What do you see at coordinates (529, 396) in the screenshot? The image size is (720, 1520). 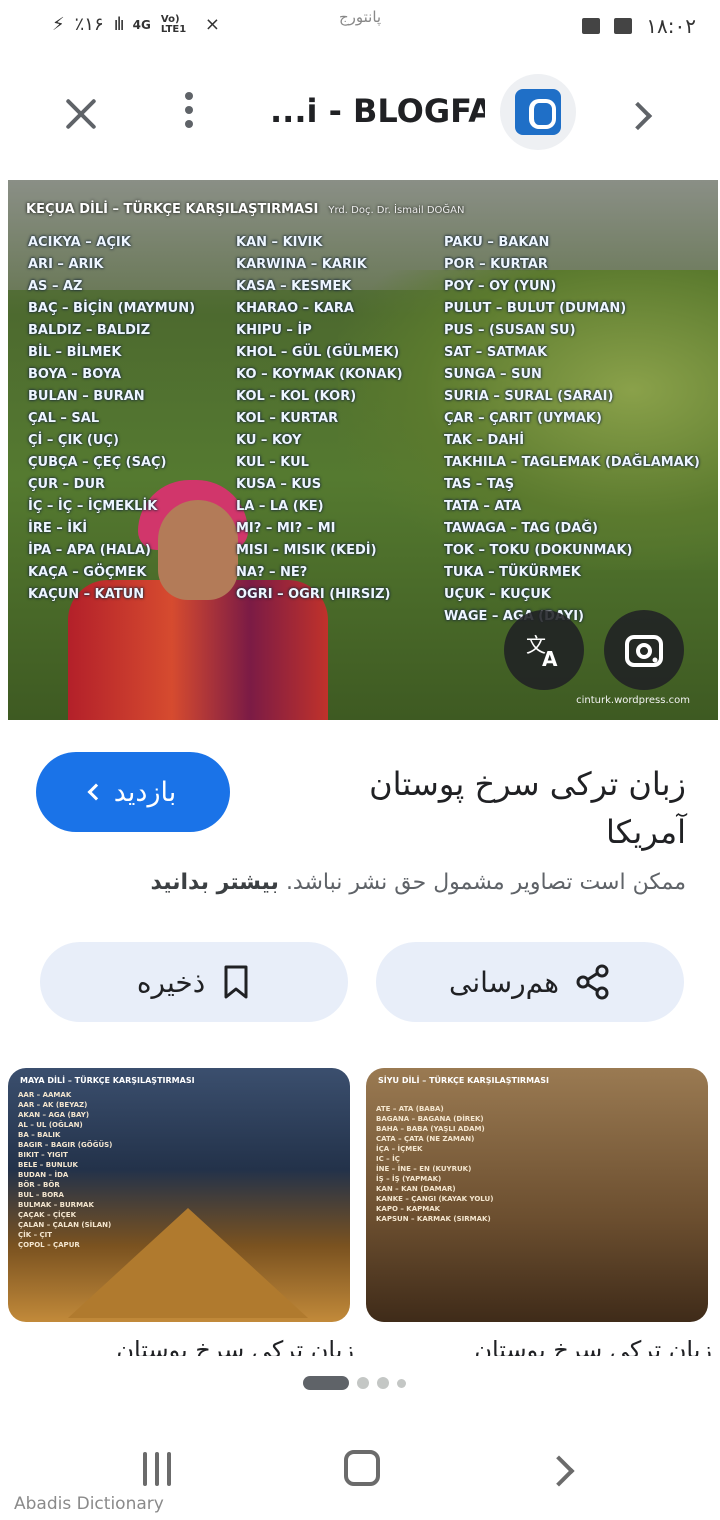 I see `word-pair: SURIA – SURAL (SARAI)` at bounding box center [529, 396].